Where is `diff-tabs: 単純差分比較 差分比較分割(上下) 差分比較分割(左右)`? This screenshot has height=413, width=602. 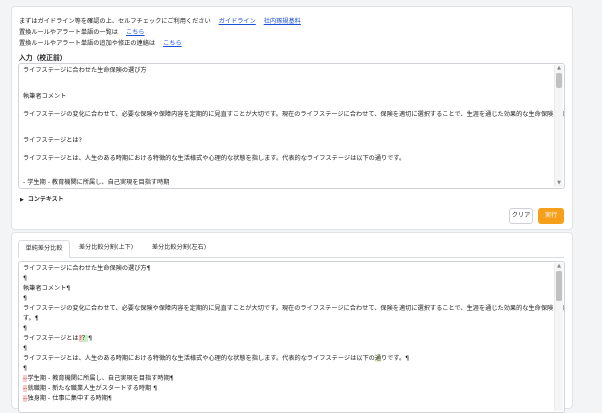 diff-tabs: 単純差分比較 差分比較分割(上下) 差分比較分割(左右) is located at coordinates (291, 249).